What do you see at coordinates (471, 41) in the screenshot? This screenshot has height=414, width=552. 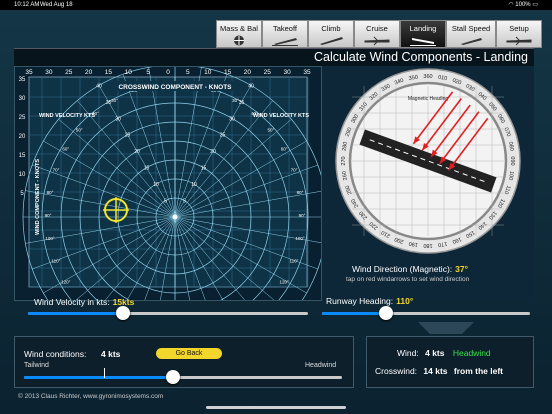 I see `plane-stall-icon` at bounding box center [471, 41].